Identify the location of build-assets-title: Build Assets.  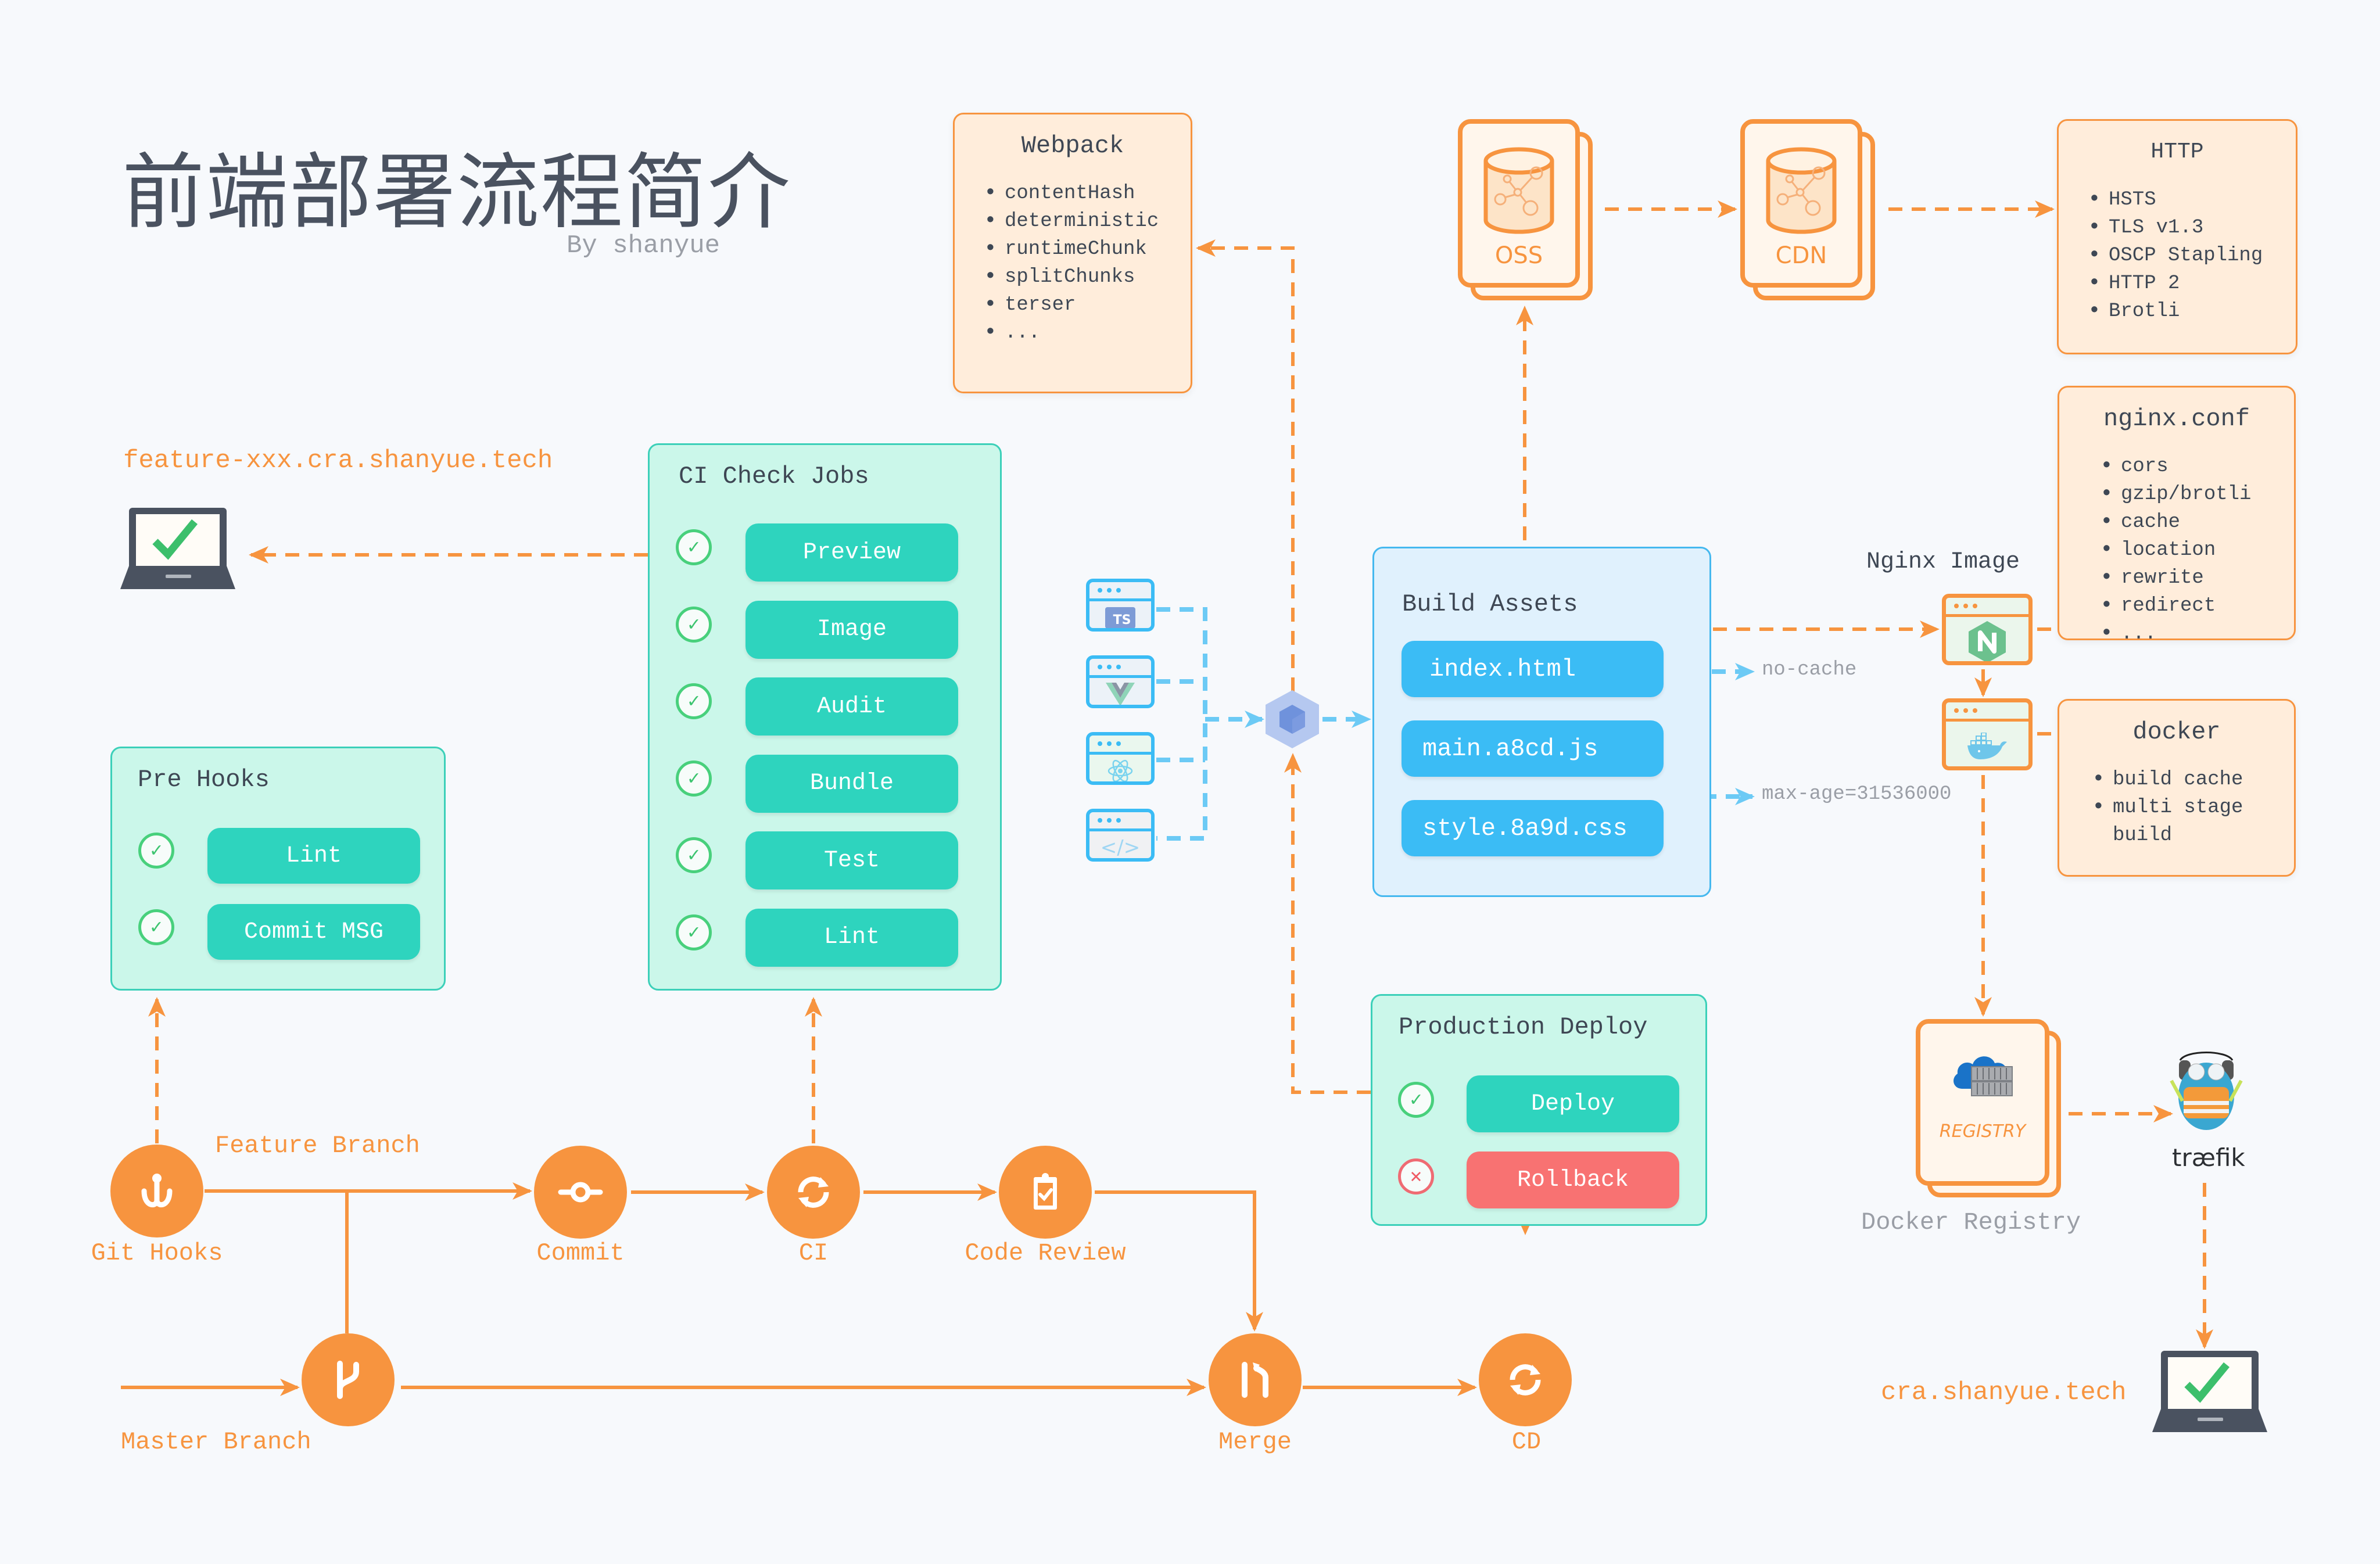
(1490, 604).